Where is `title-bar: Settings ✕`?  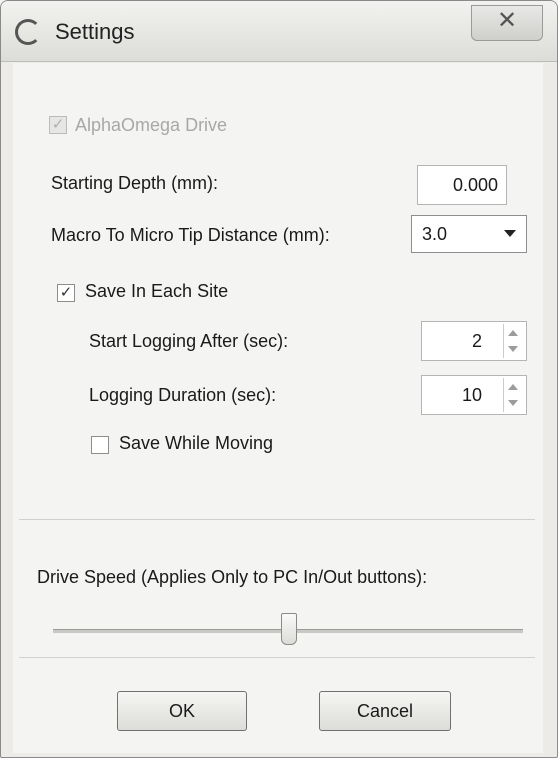 title-bar: Settings ✕ is located at coordinates (279, 31).